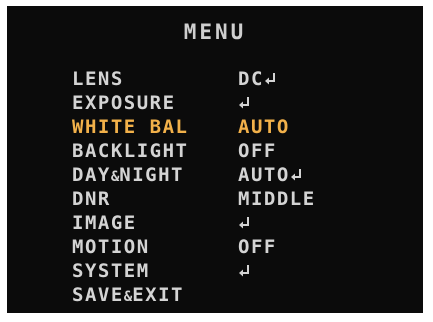  Describe the element at coordinates (130, 151) in the screenshot. I see `menu-item-label: BACKLIGHT` at that location.